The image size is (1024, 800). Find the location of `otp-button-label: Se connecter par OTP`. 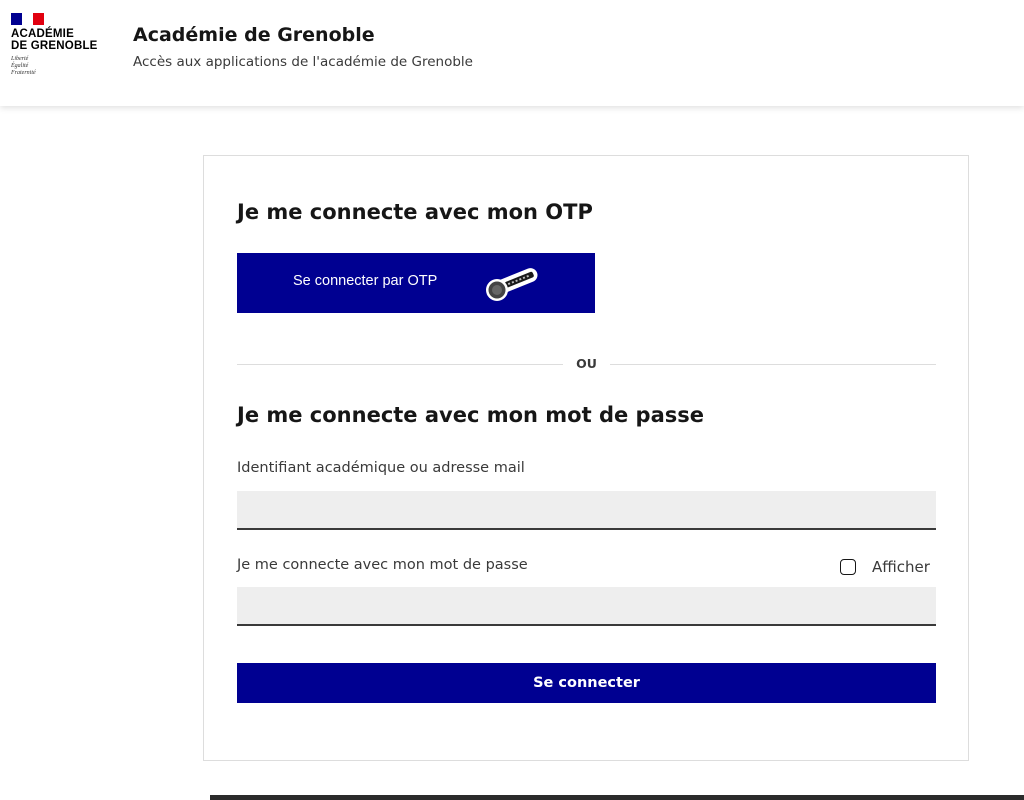

otp-button-label: Se connecter par OTP is located at coordinates (365, 281).